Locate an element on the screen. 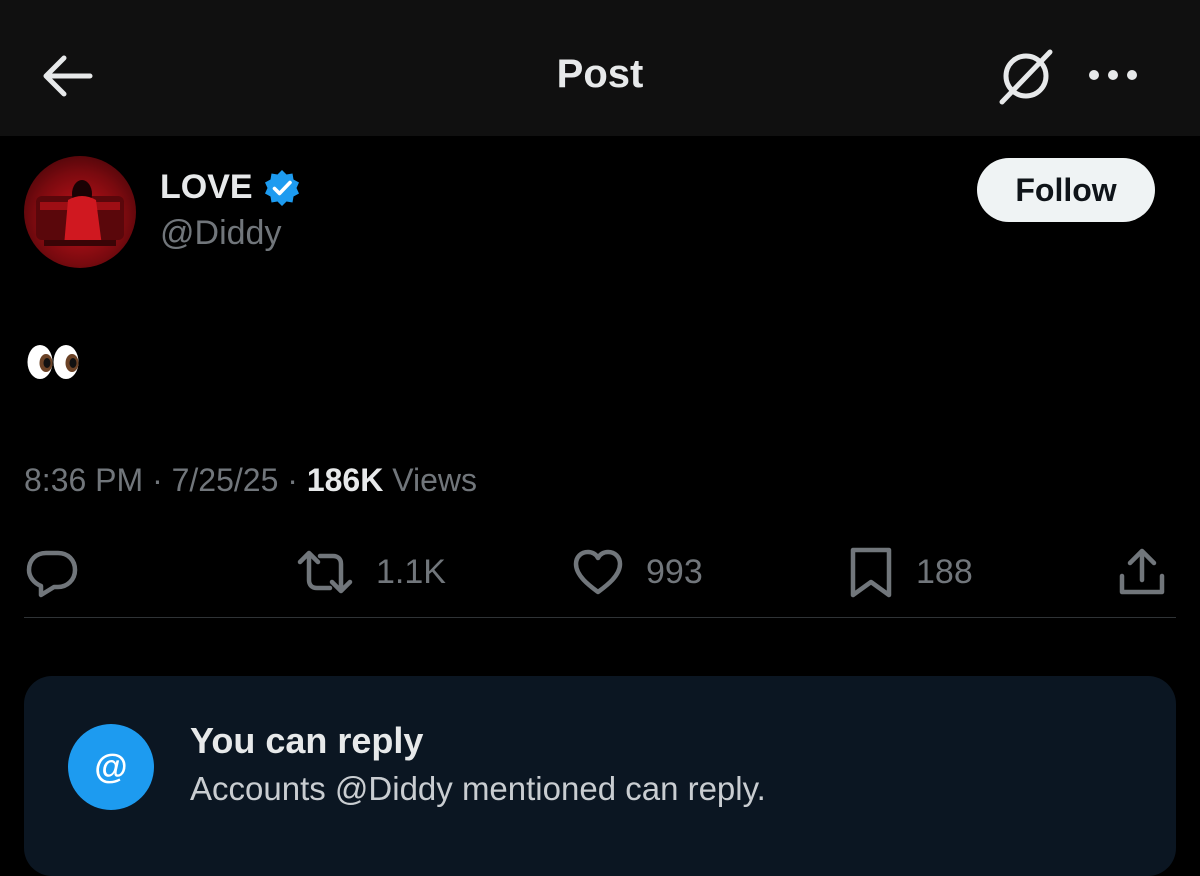  verified-badge-icon is located at coordinates (282, 188).